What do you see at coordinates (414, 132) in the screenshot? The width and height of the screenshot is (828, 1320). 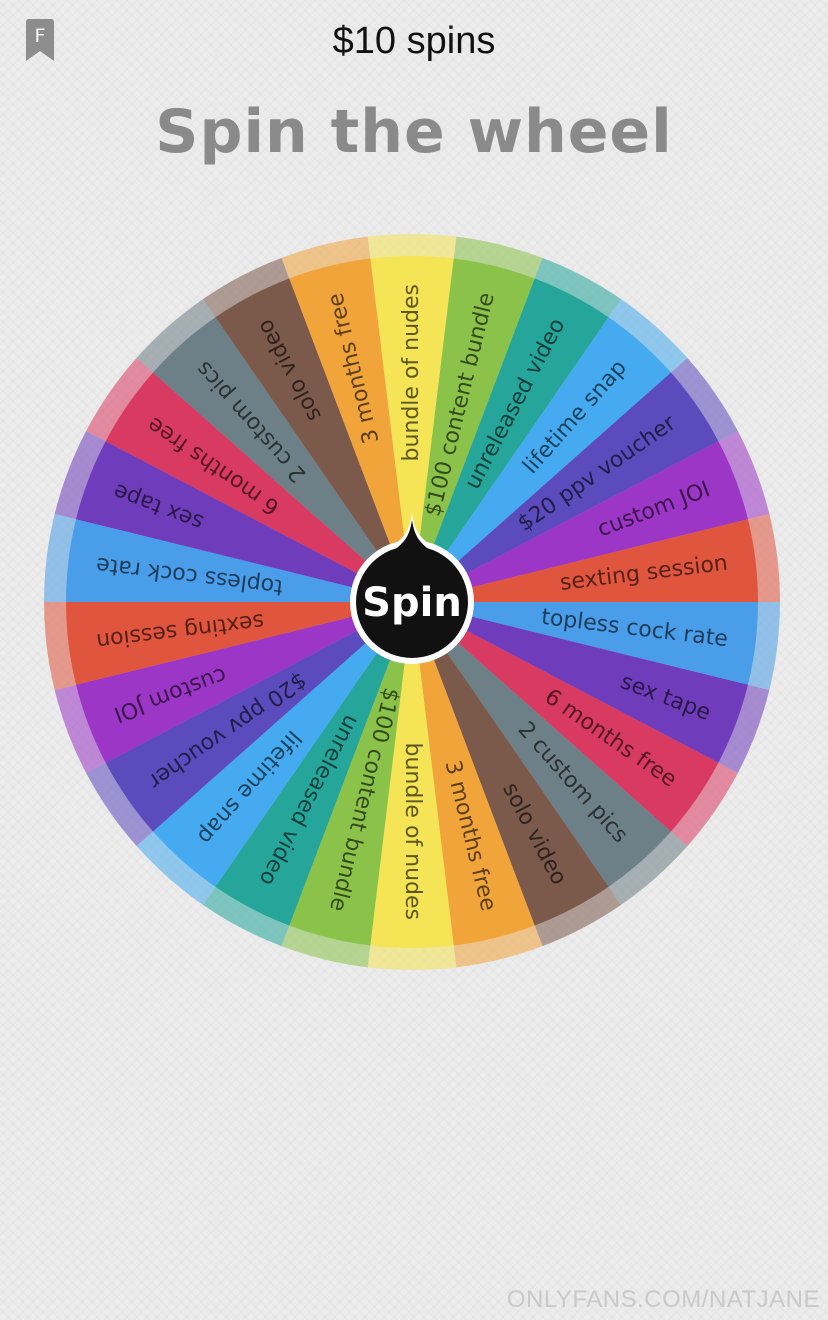 I see `wheel-heading: Spin the wheel` at bounding box center [414, 132].